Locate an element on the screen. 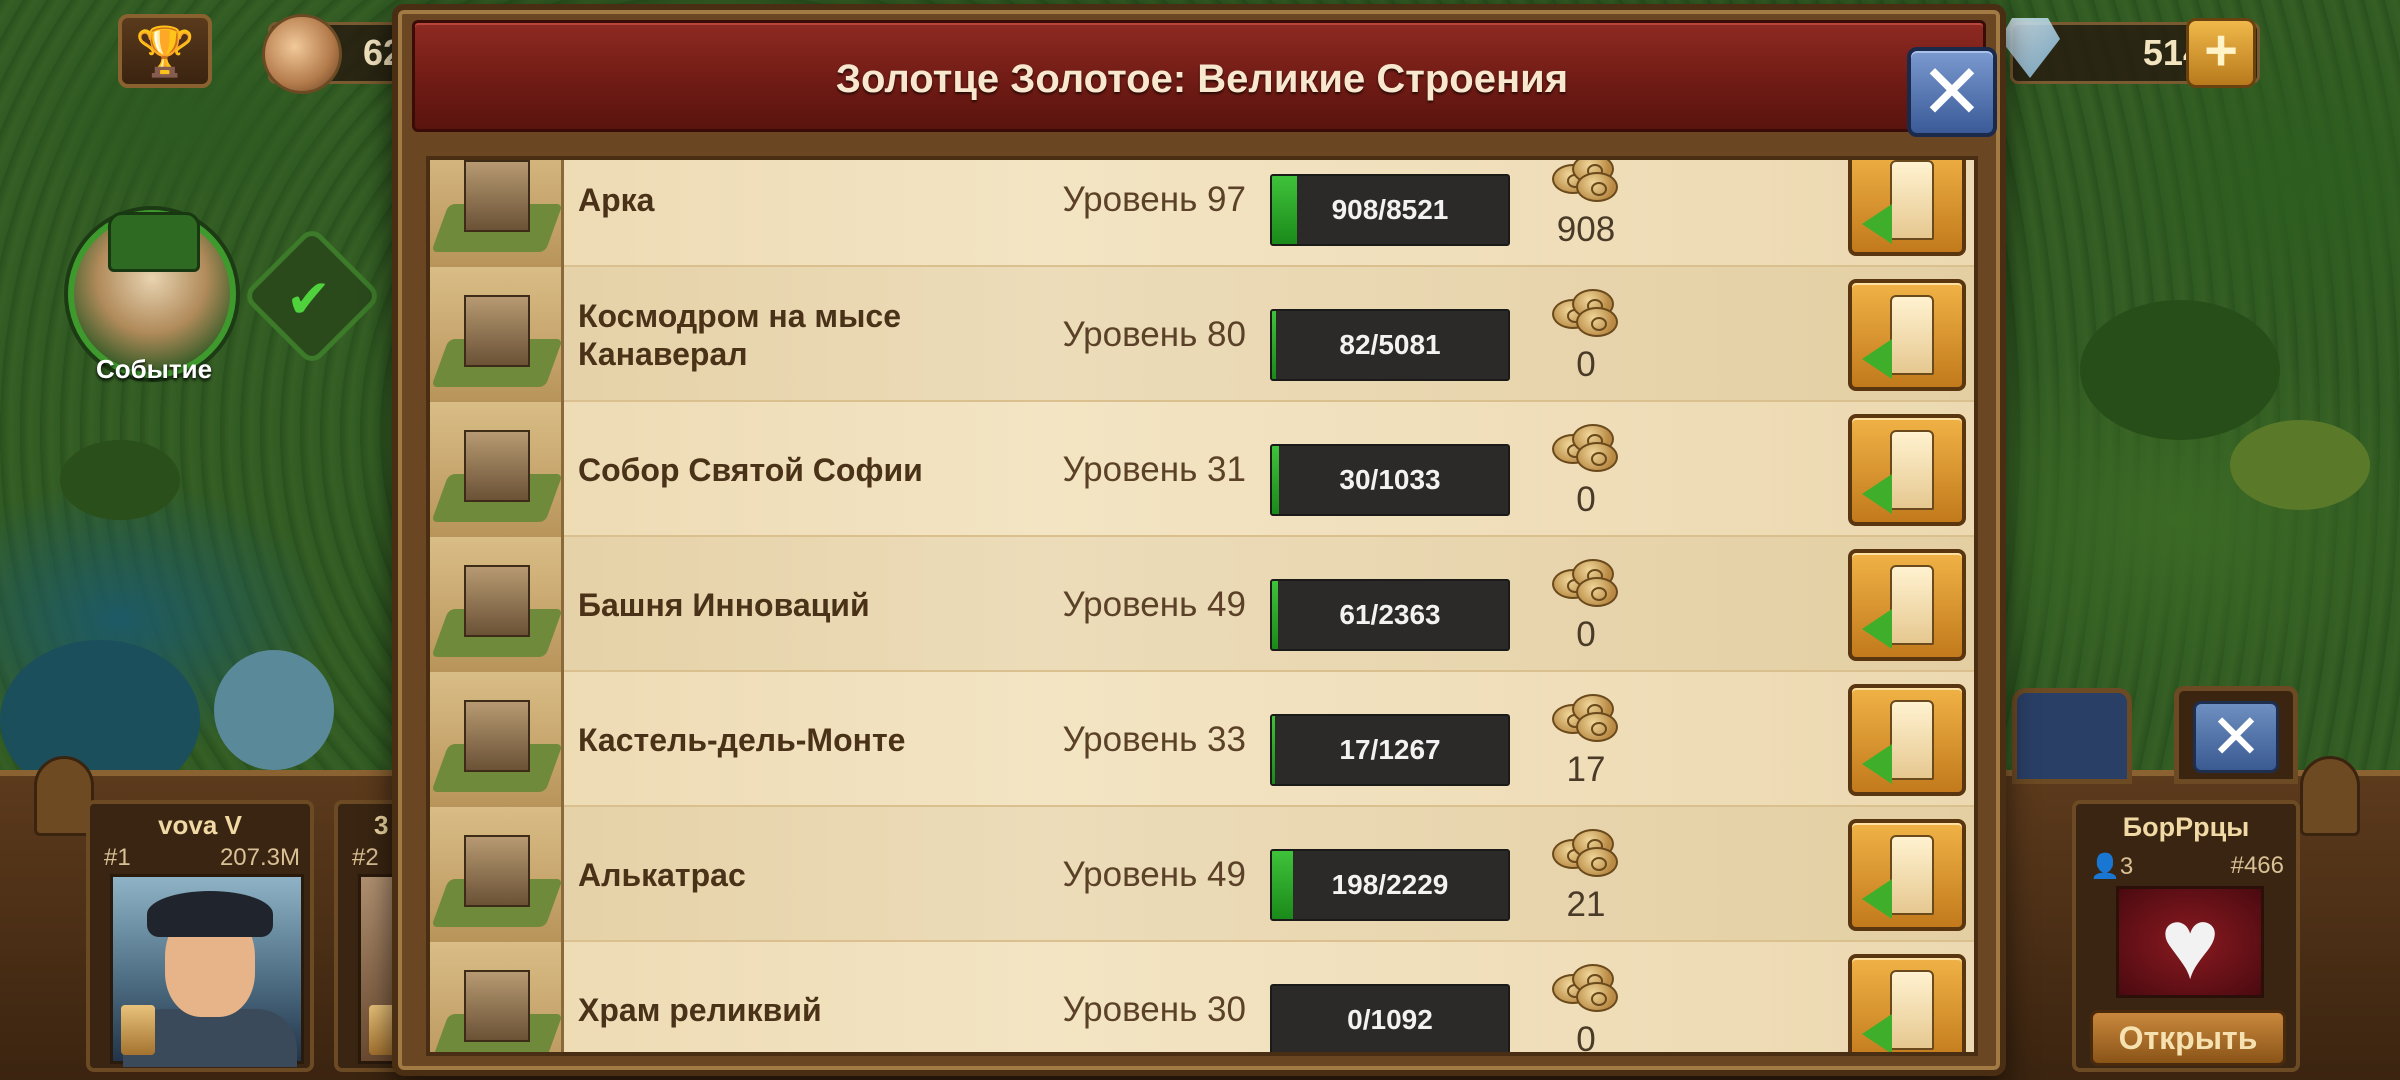 The height and width of the screenshot is (1080, 2400). progress-text: 82/5081 is located at coordinates (1390, 344).